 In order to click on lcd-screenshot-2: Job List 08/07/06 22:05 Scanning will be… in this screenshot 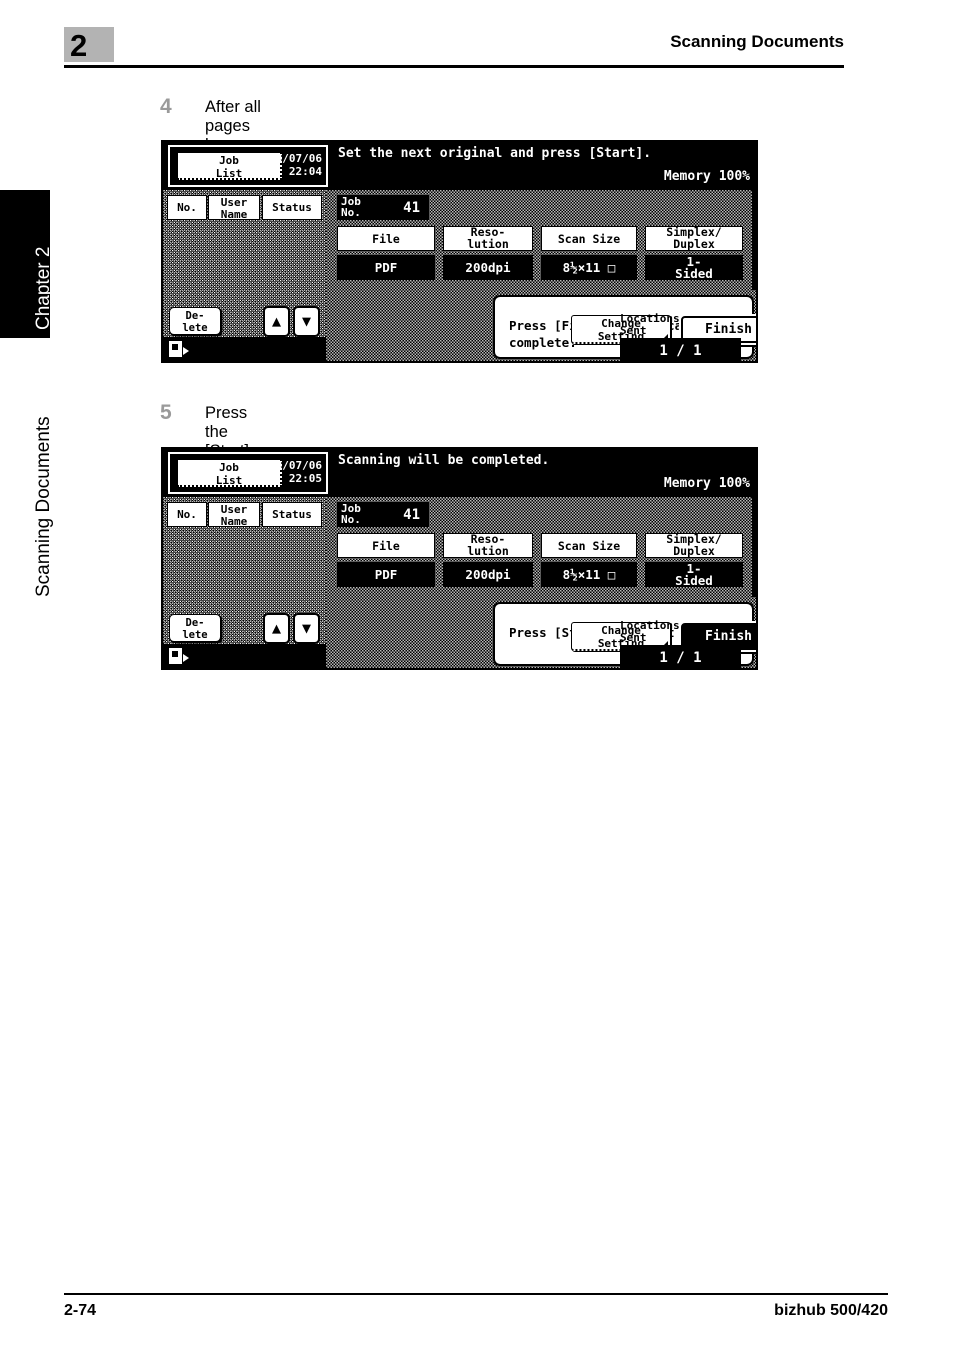, I will do `click(459, 558)`.